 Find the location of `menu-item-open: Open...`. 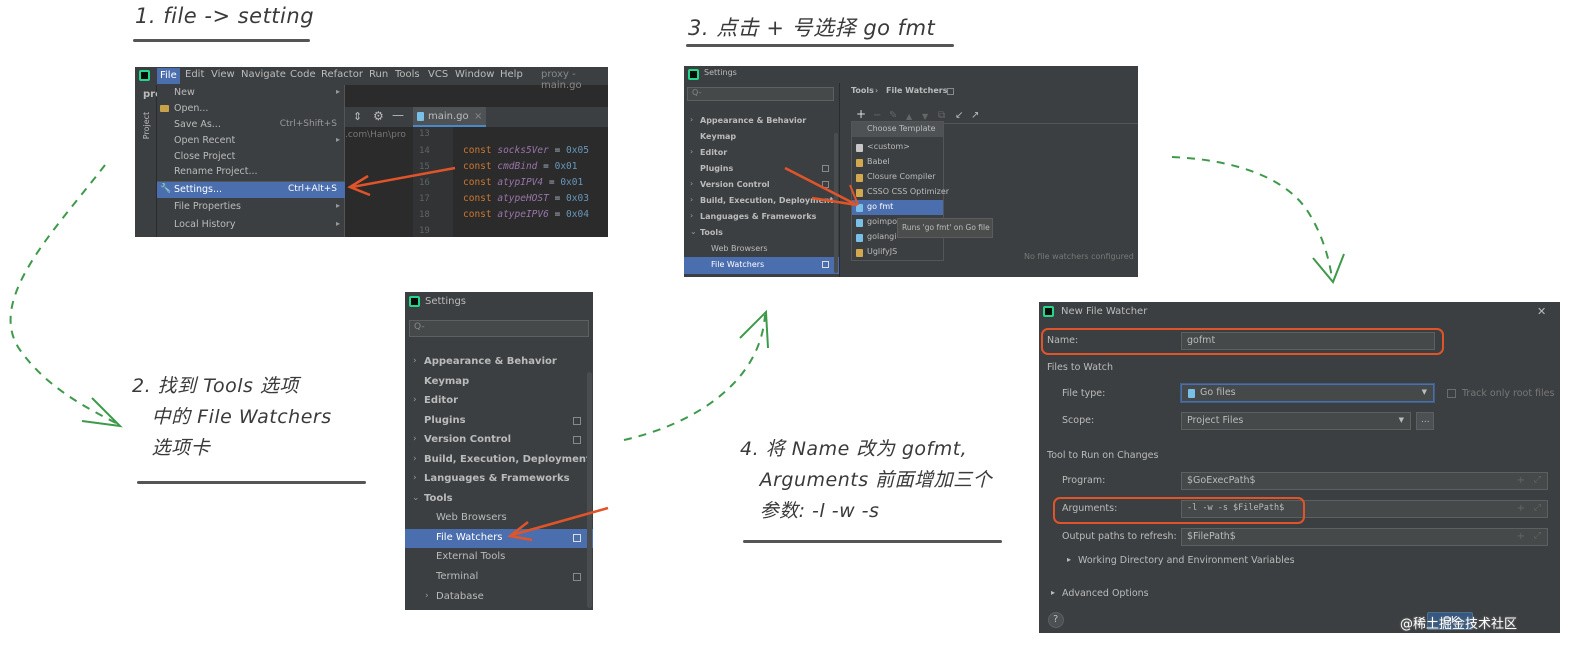

menu-item-open: Open... is located at coordinates (251, 109).